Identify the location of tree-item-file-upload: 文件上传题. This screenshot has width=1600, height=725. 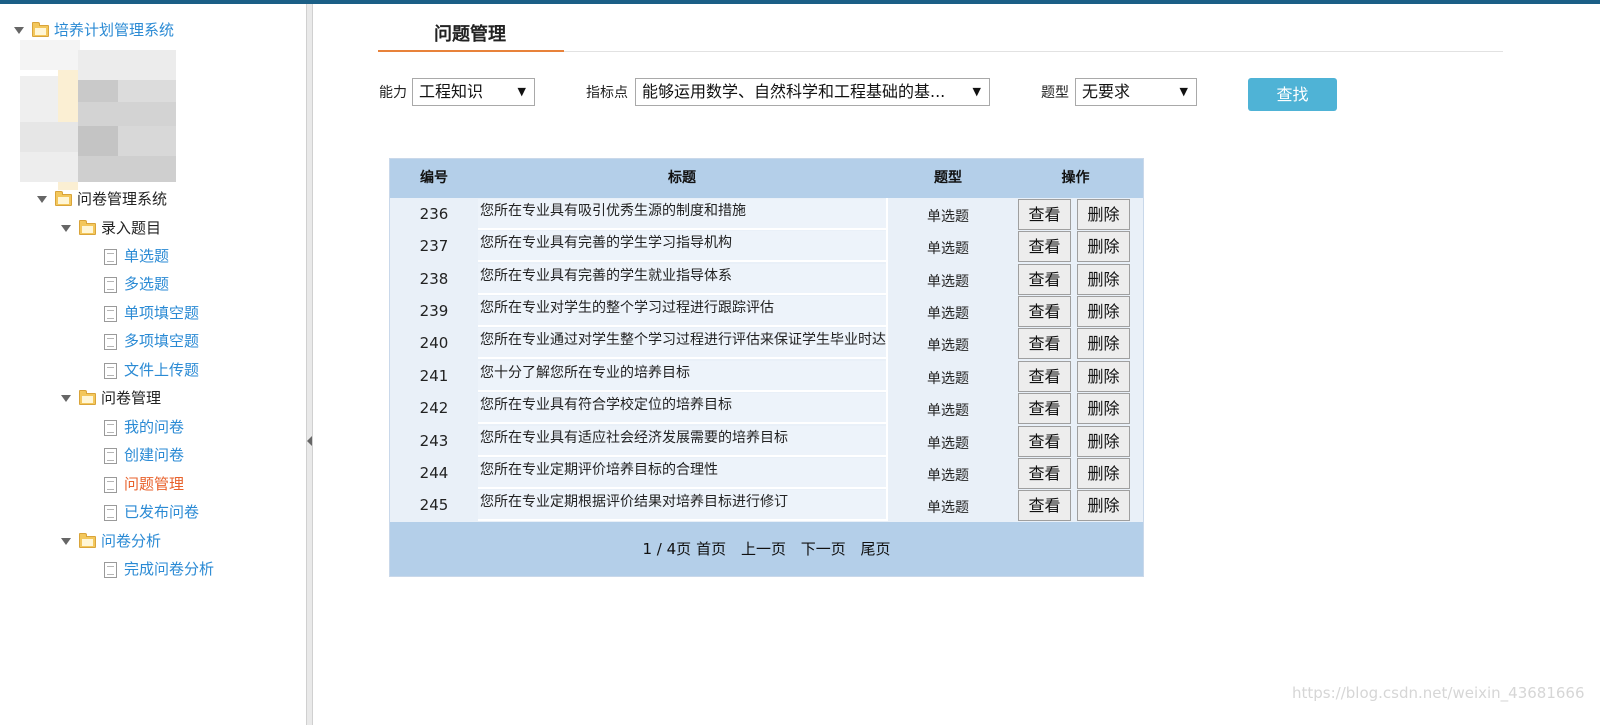
(151, 370).